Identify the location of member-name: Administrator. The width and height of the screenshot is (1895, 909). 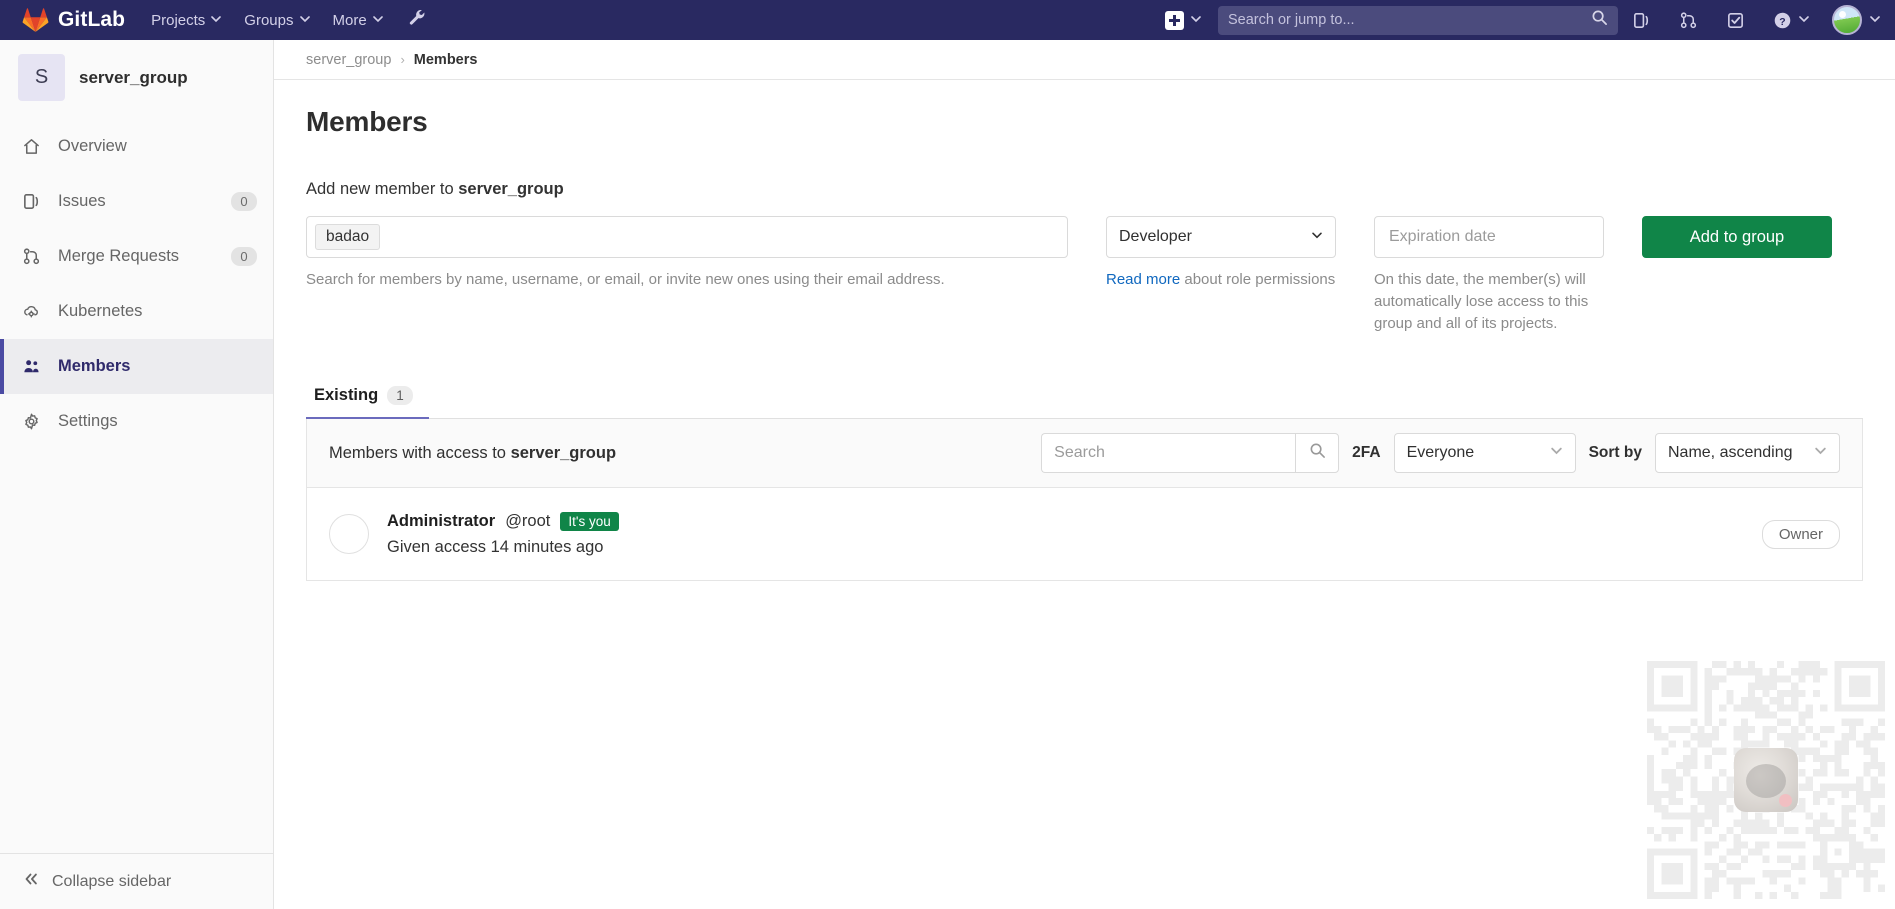
(441, 521).